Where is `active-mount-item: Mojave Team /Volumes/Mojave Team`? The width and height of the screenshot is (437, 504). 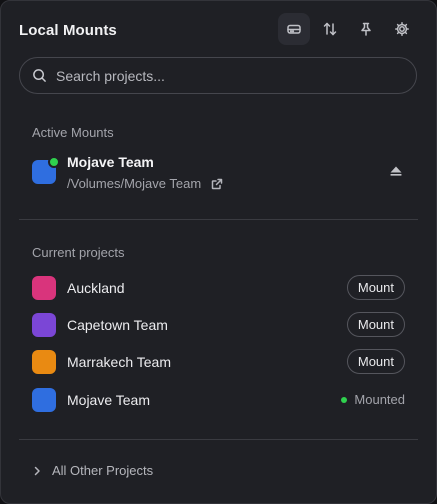
active-mount-item: Mojave Team /Volumes/Mojave Team is located at coordinates (225, 173).